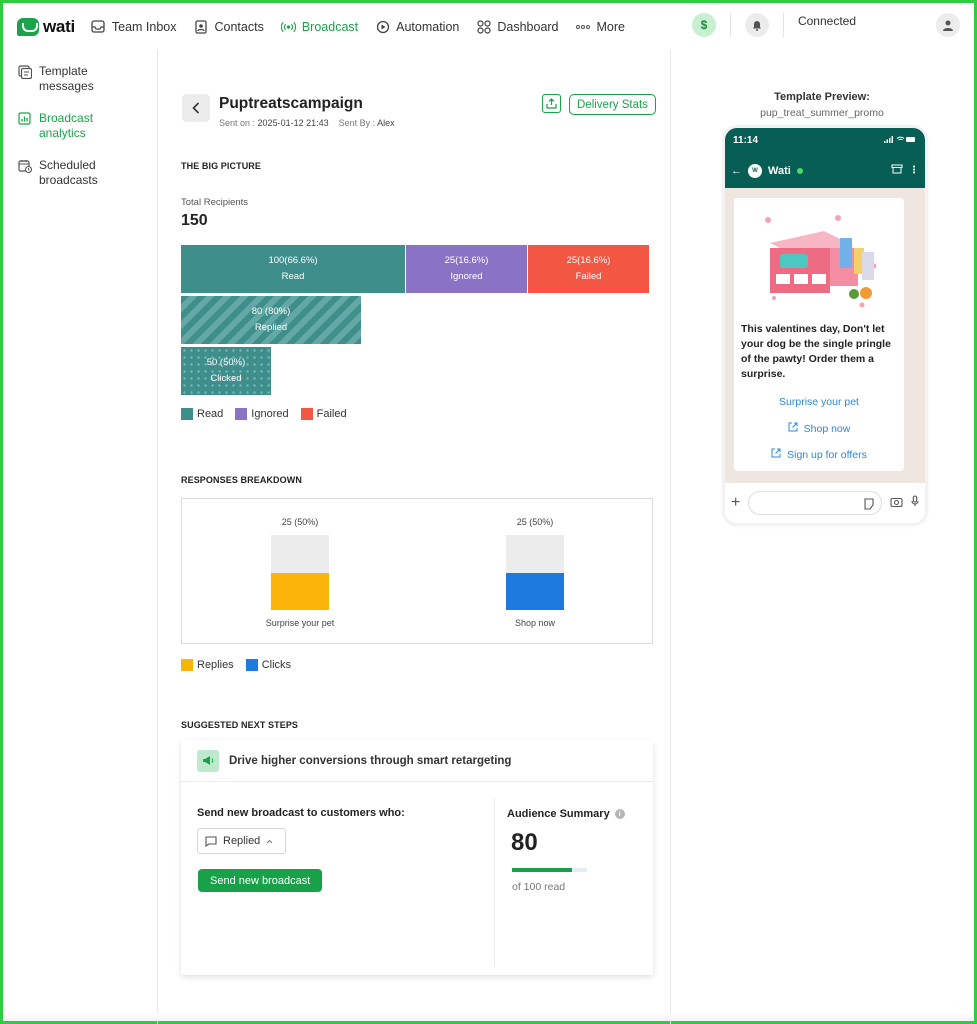 The width and height of the screenshot is (977, 1024). What do you see at coordinates (24, 118) in the screenshot?
I see `analytics-icon` at bounding box center [24, 118].